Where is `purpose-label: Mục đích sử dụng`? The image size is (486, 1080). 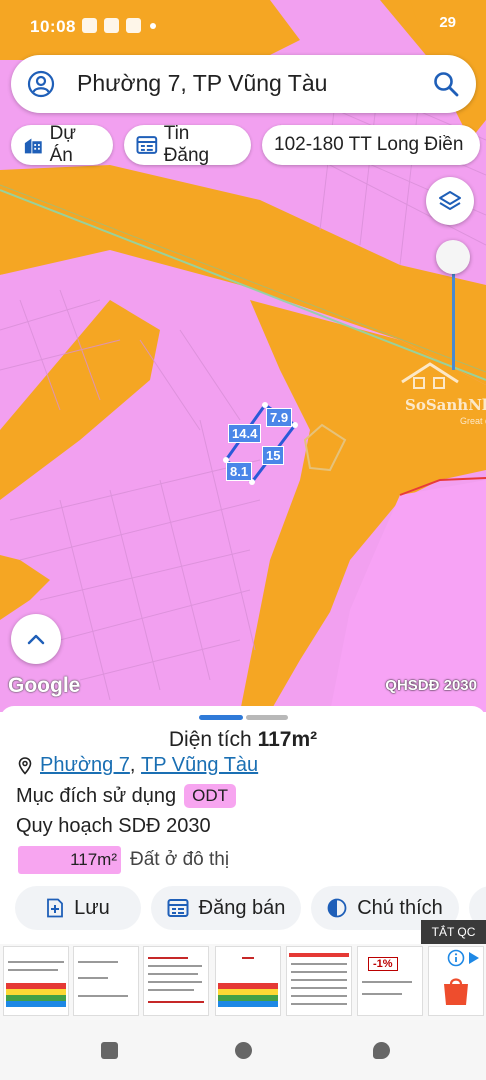 purpose-label: Mục đích sử dụng is located at coordinates (96, 795).